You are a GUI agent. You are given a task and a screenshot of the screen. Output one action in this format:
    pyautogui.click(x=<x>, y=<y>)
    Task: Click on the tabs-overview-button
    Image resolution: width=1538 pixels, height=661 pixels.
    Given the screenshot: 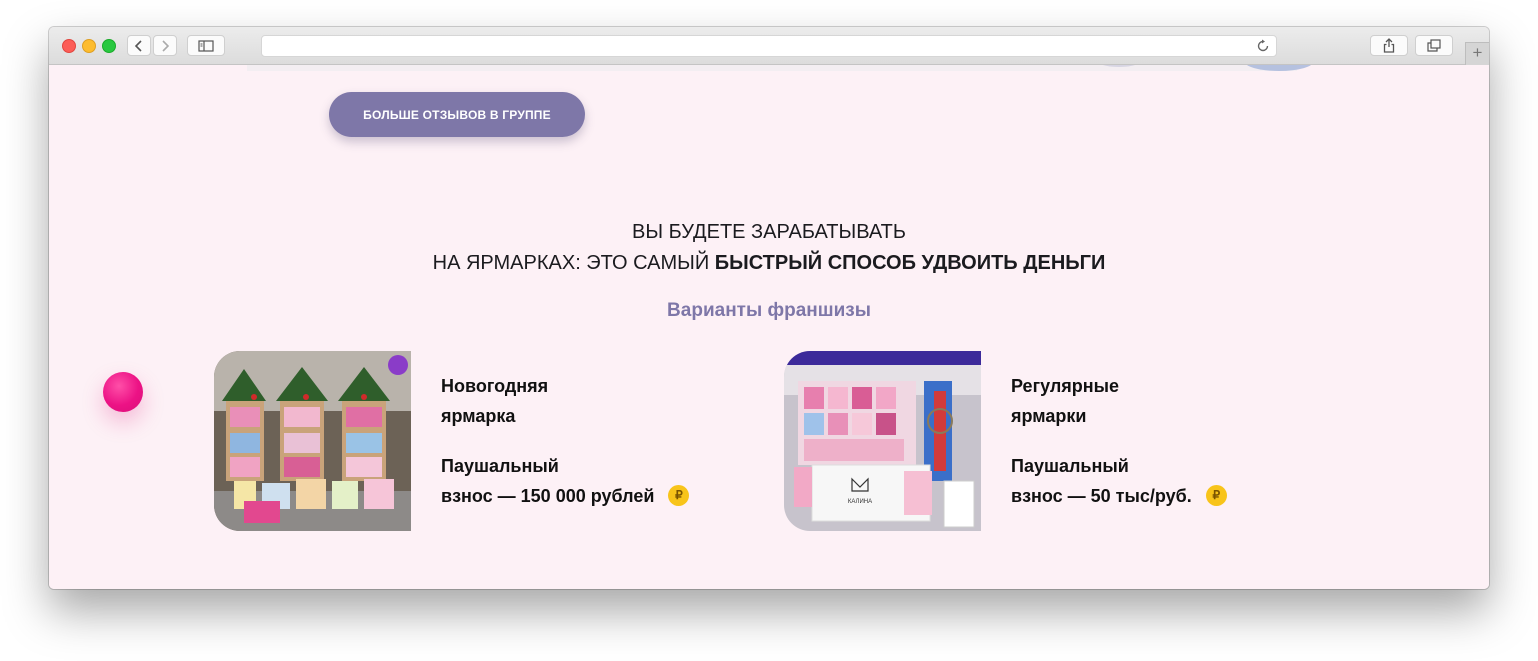 What is the action you would take?
    pyautogui.click(x=1434, y=45)
    